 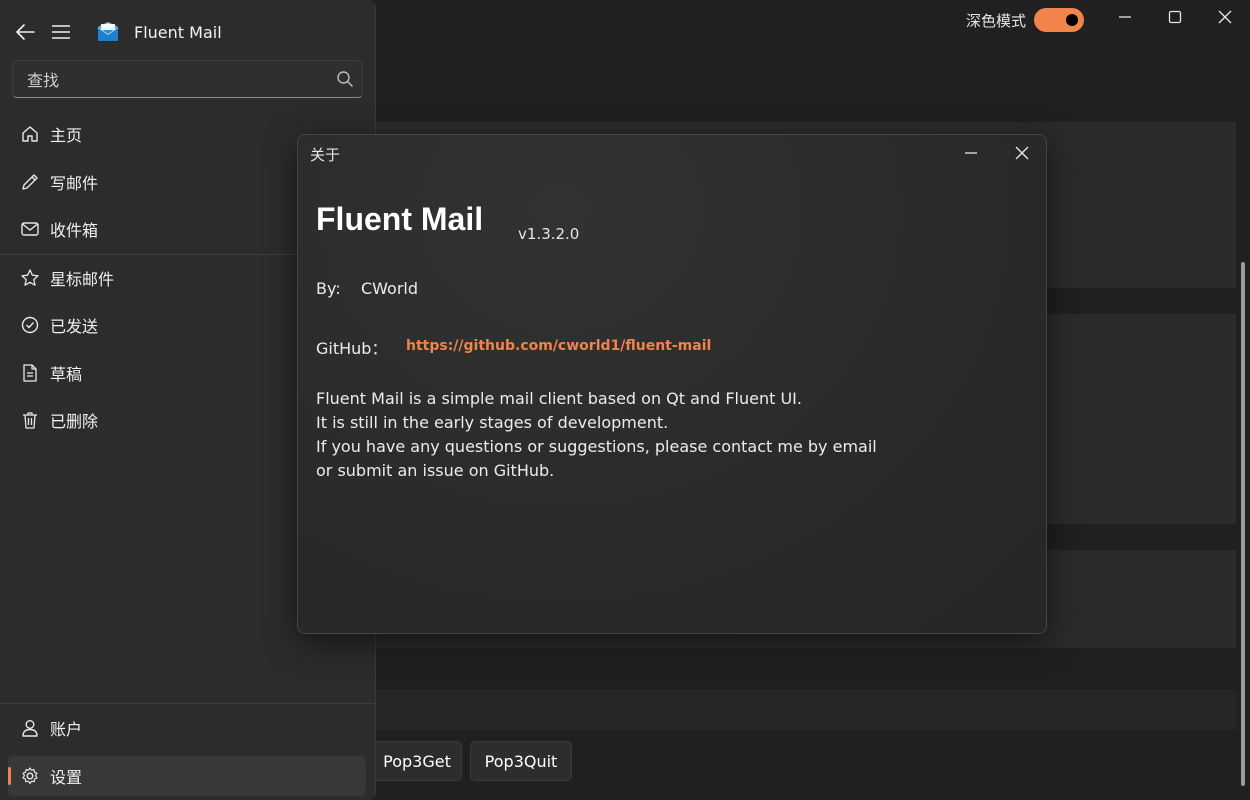 I want to click on app-title: Fluent Mail, so click(x=178, y=32).